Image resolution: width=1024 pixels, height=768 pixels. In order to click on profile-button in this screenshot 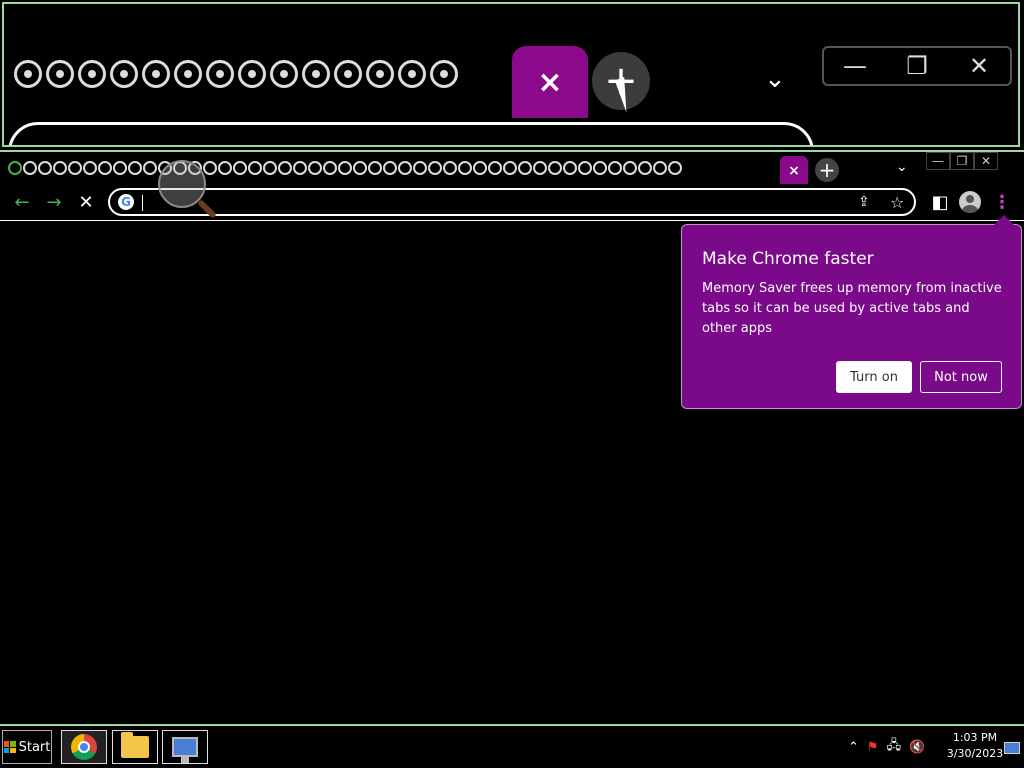, I will do `click(970, 202)`.